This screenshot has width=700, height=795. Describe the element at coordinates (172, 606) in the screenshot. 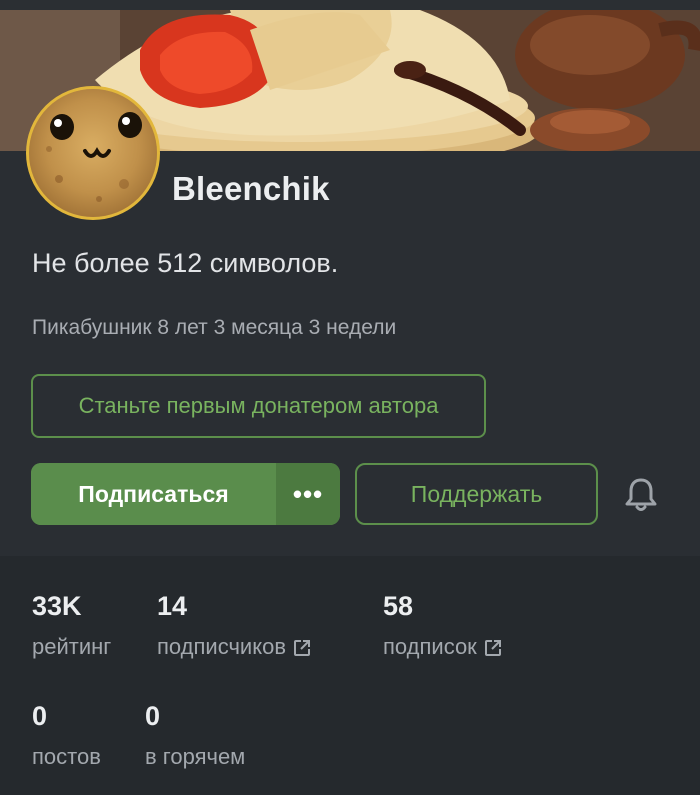

I see `stat-value: 14` at that location.